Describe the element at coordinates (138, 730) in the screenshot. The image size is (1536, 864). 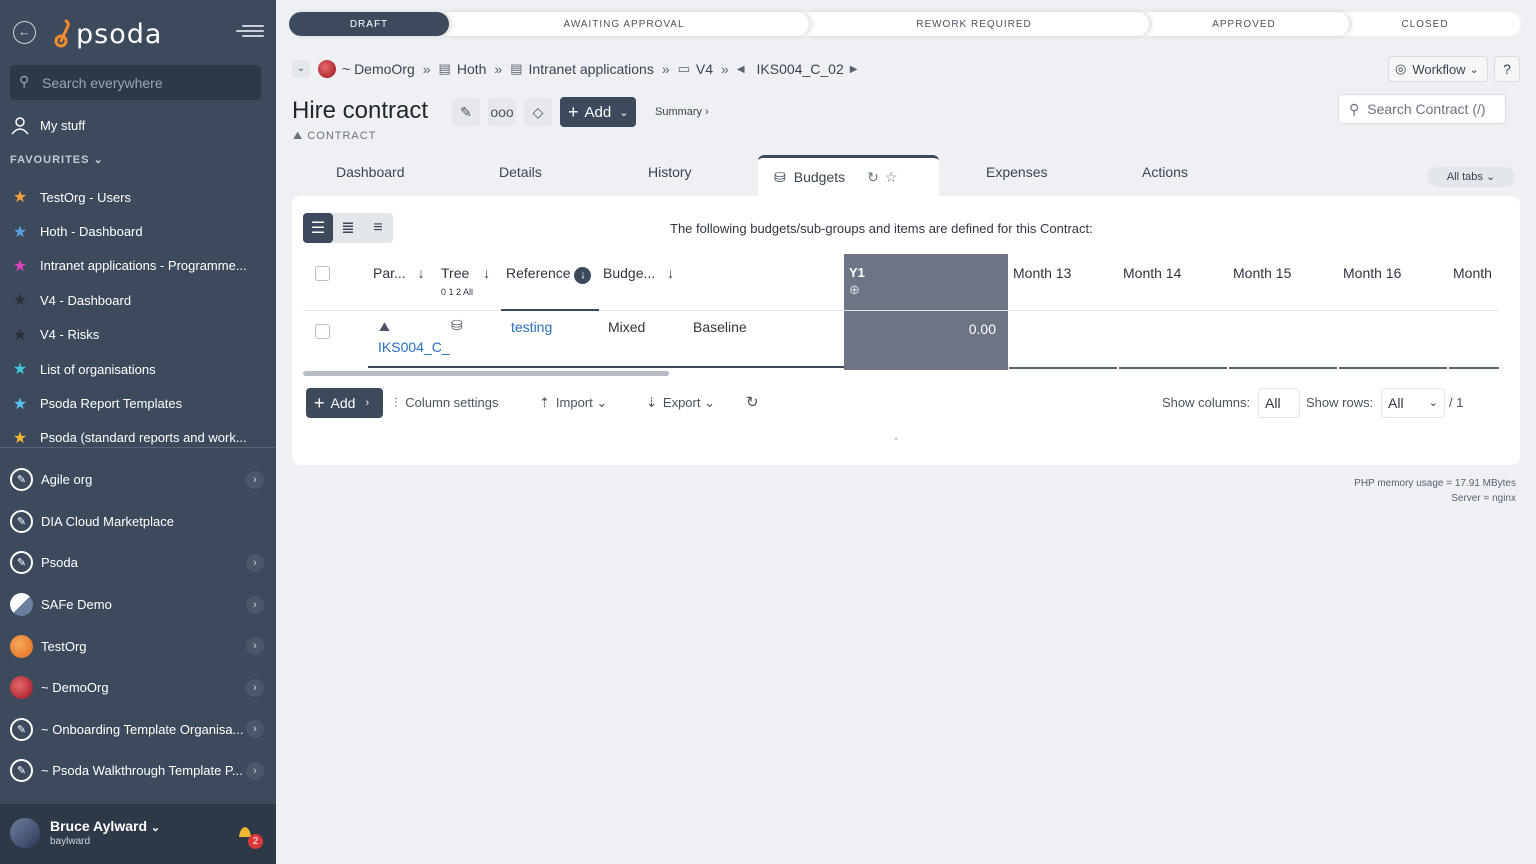
I see `organisation-item: ✎ ~ Onboarding Template Organisa... ›` at that location.